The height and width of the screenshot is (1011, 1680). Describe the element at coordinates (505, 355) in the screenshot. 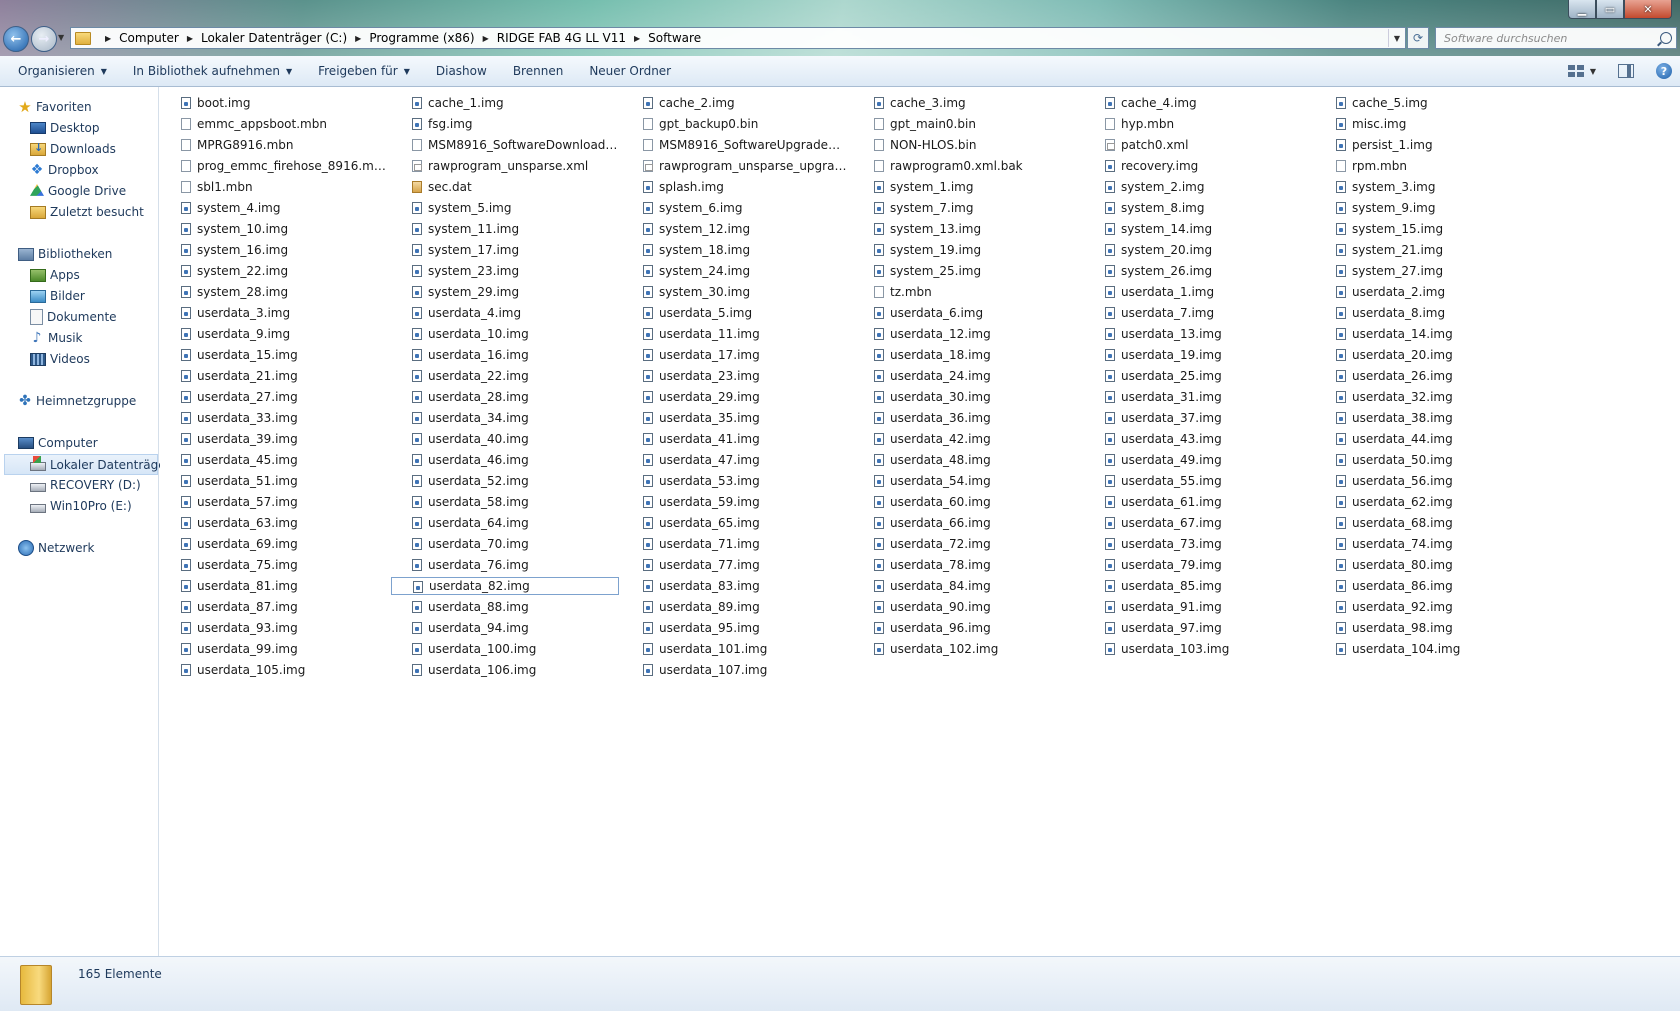

I see `file-item: userdata_16.img` at that location.